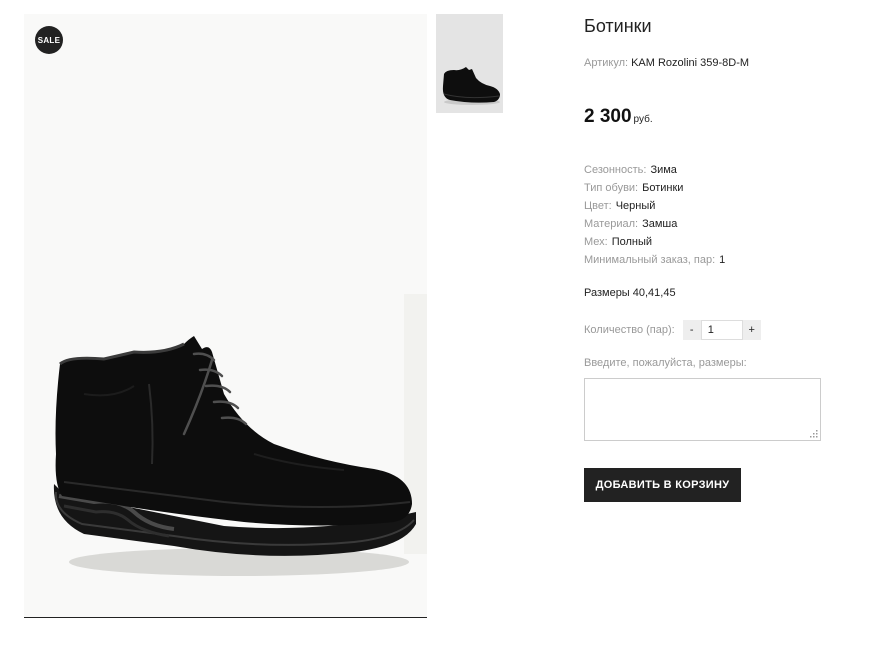  Describe the element at coordinates (606, 63) in the screenshot. I see `sku-label: Артикул:` at that location.